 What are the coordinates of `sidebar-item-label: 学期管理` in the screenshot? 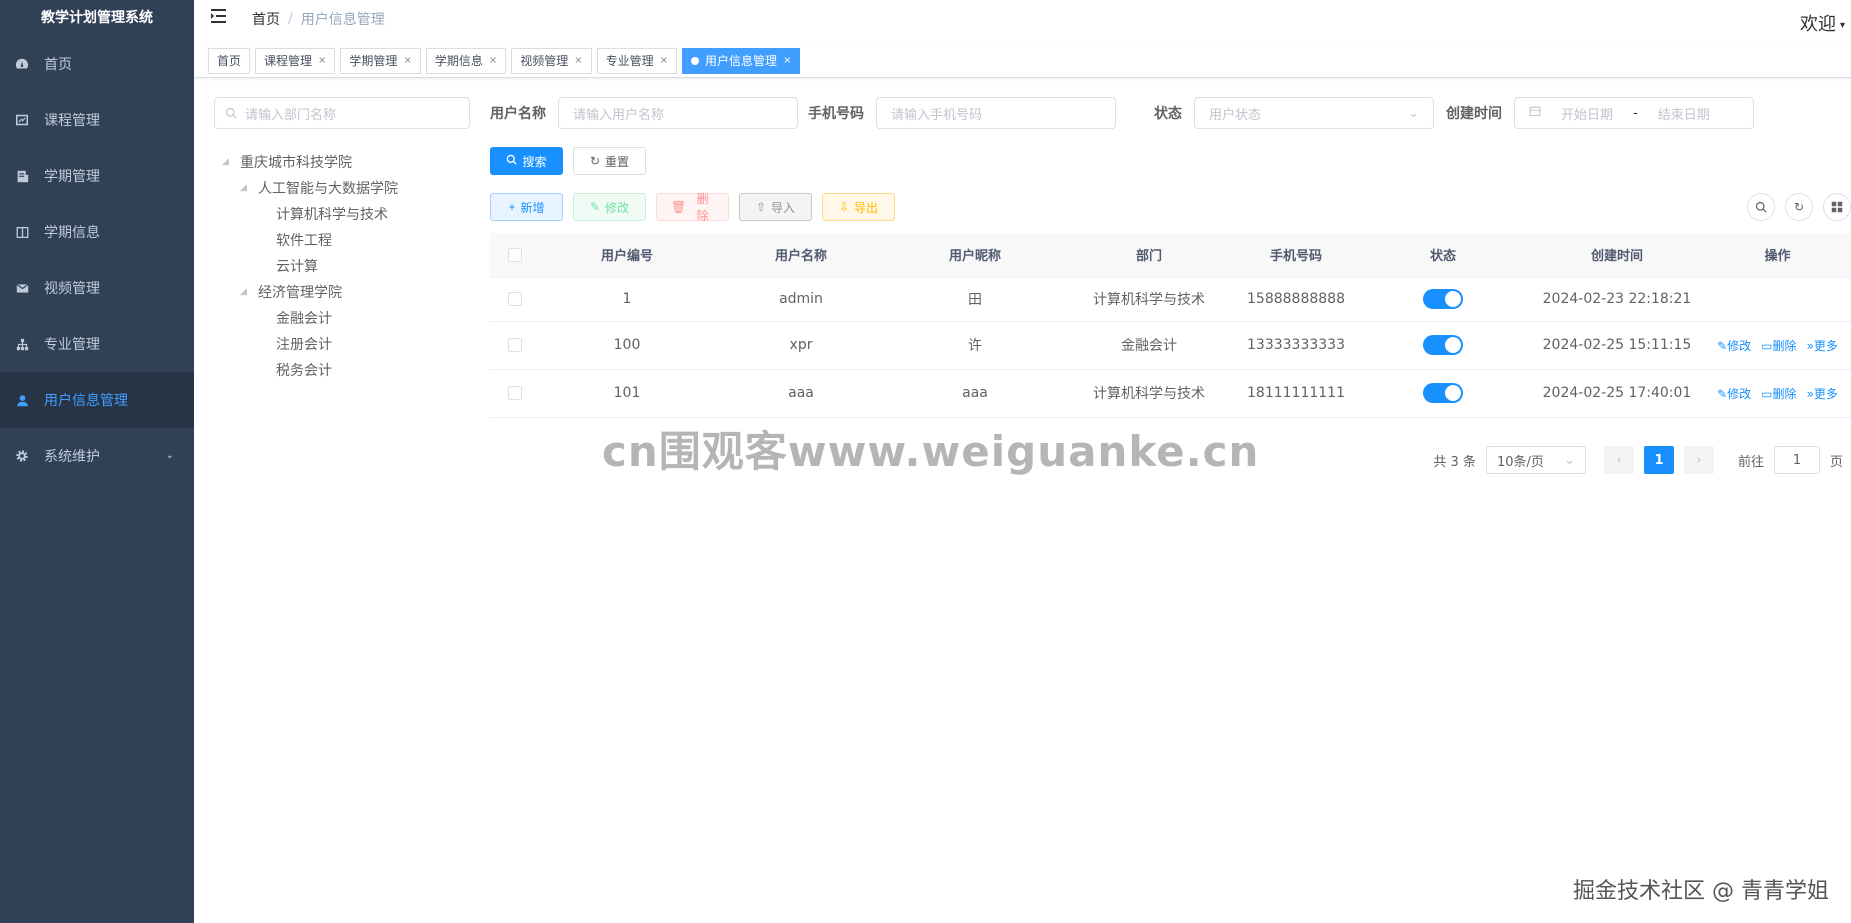 It's located at (72, 177).